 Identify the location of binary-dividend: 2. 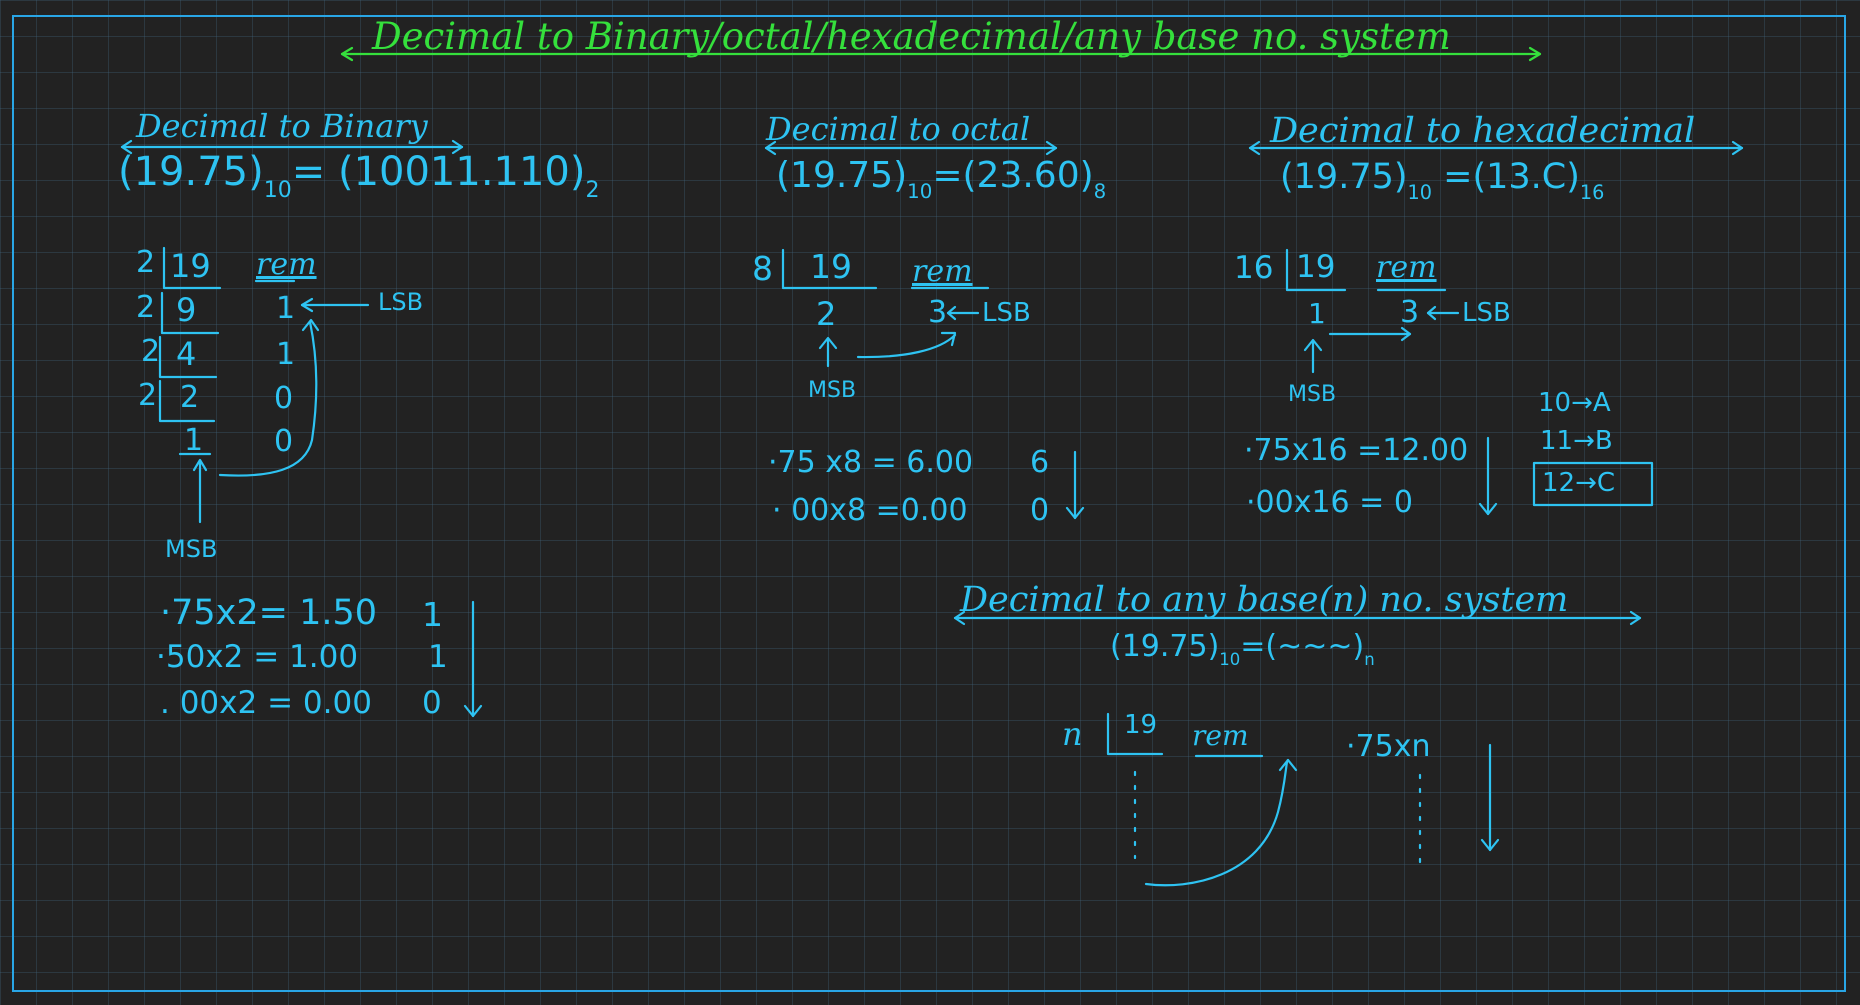
(190, 397).